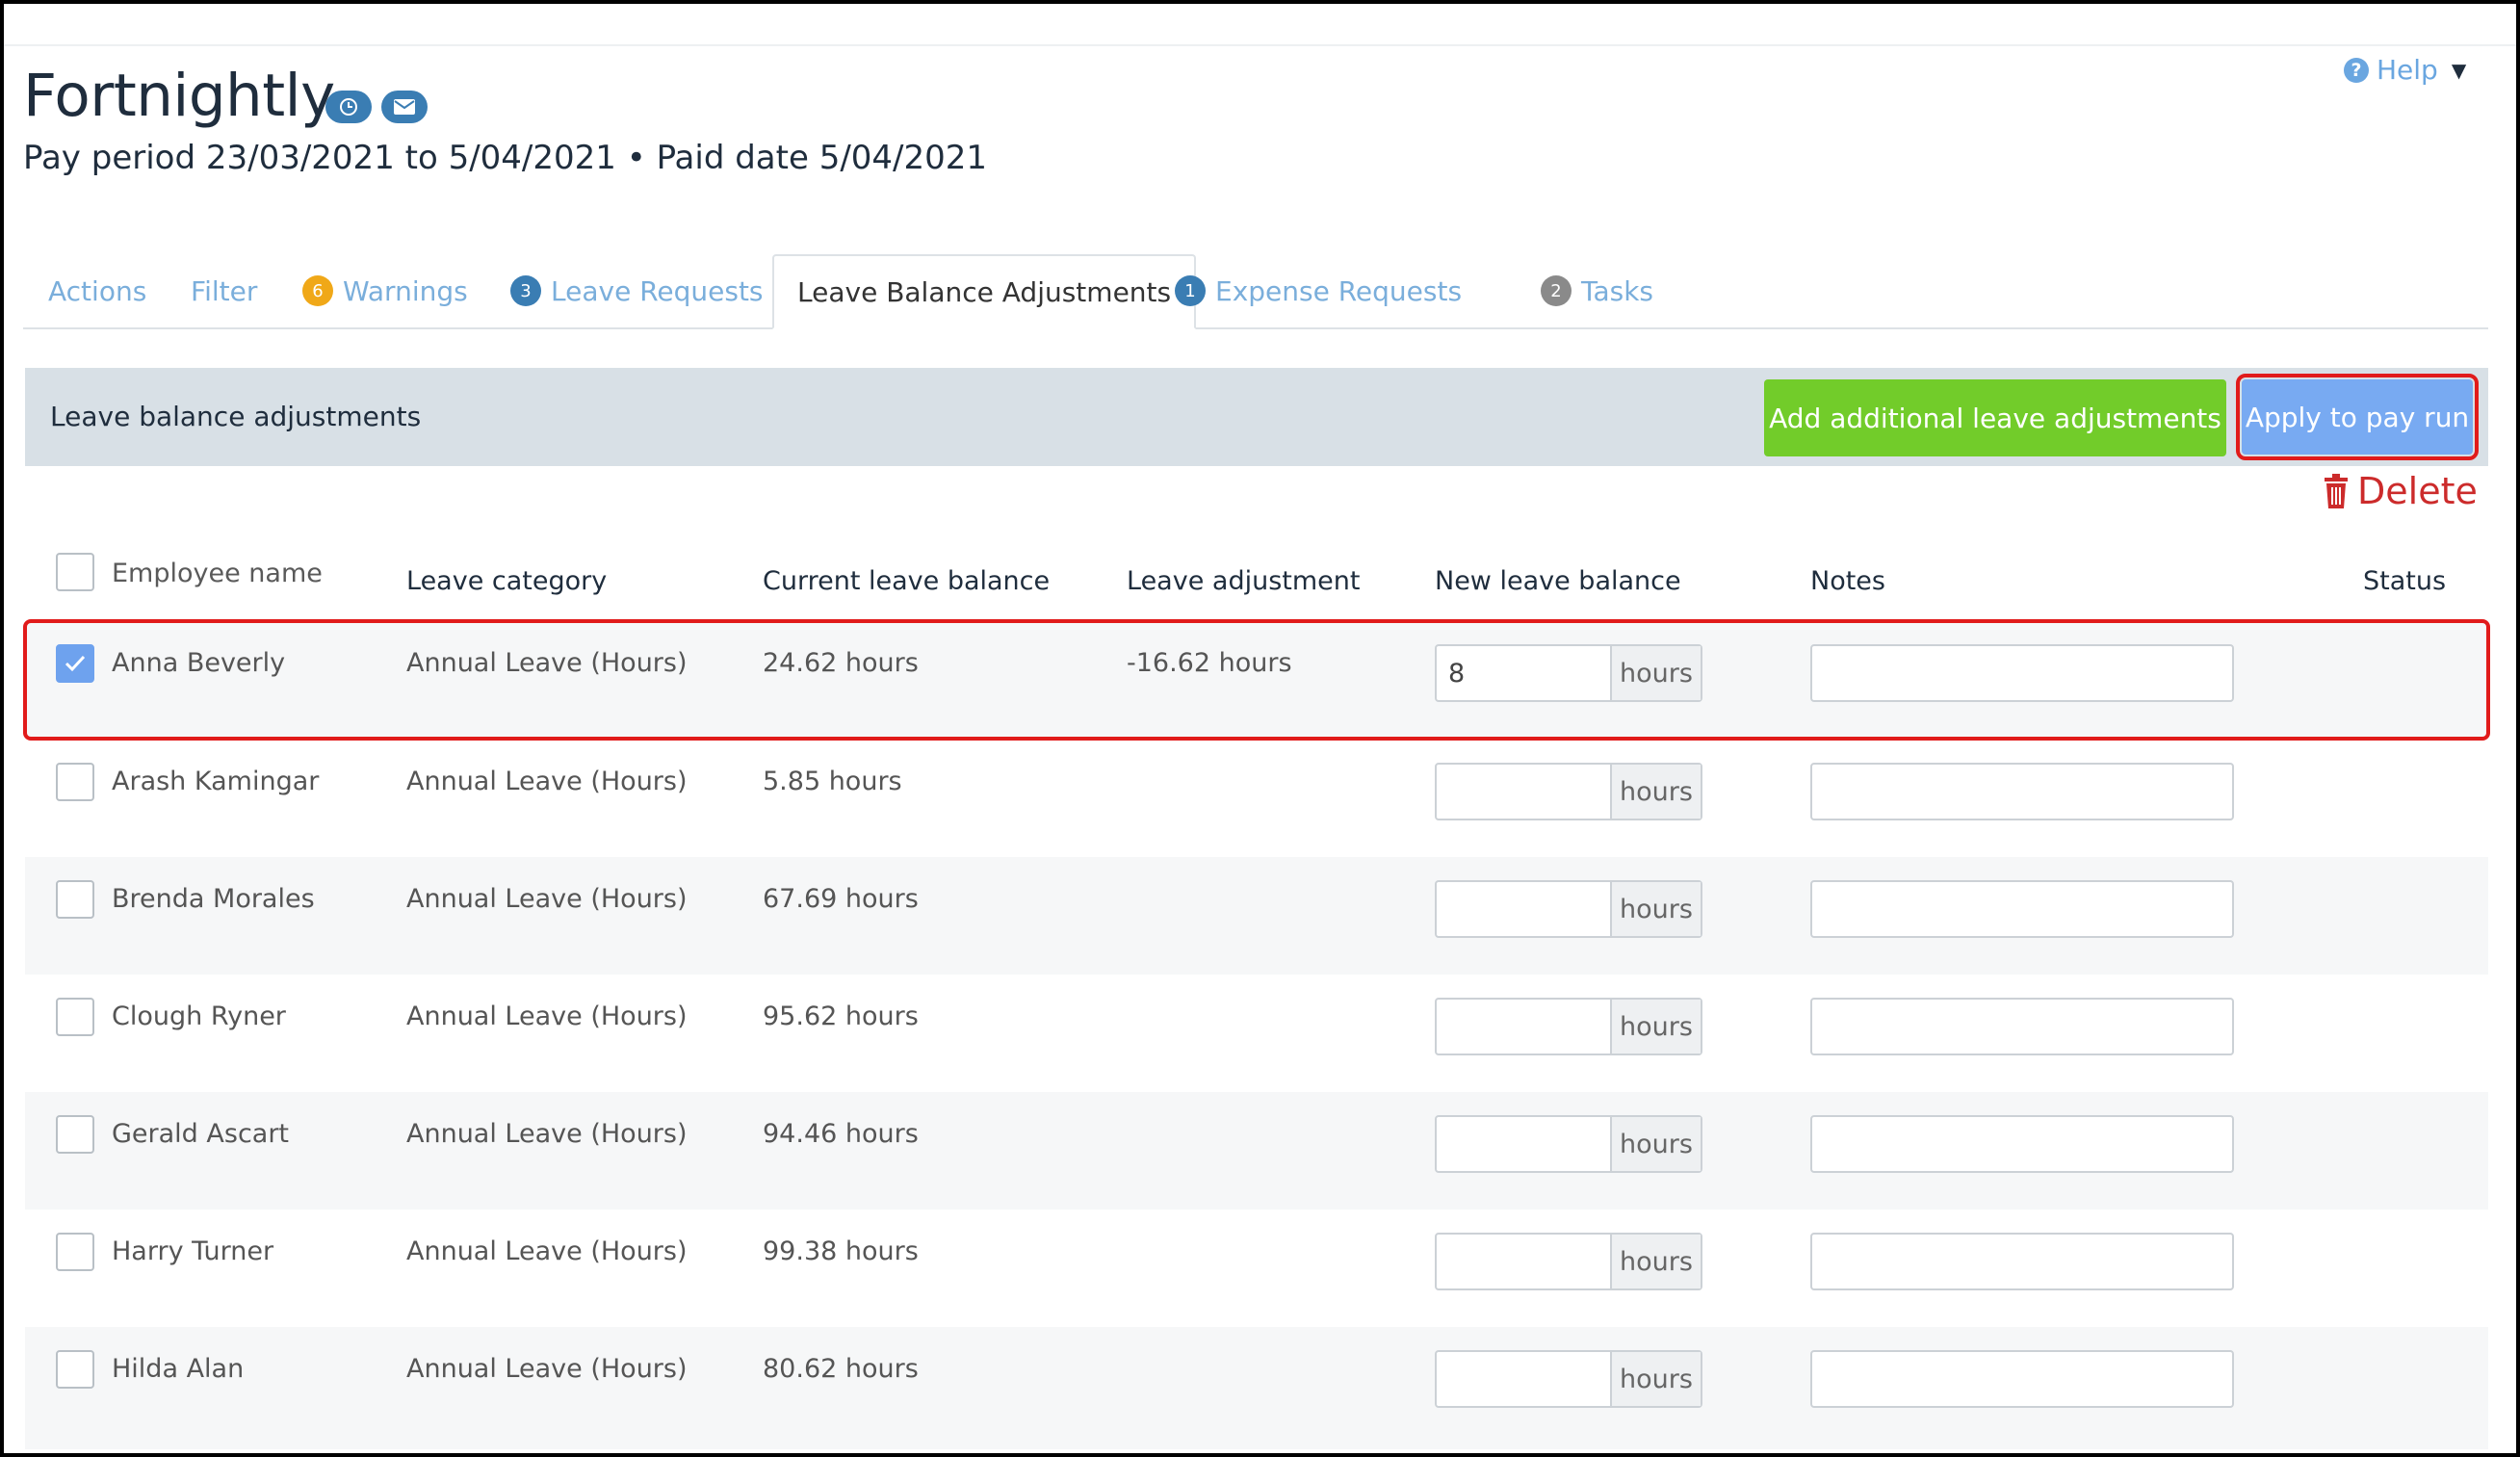  What do you see at coordinates (213, 899) in the screenshot?
I see `employee-name: Brenda Morales` at bounding box center [213, 899].